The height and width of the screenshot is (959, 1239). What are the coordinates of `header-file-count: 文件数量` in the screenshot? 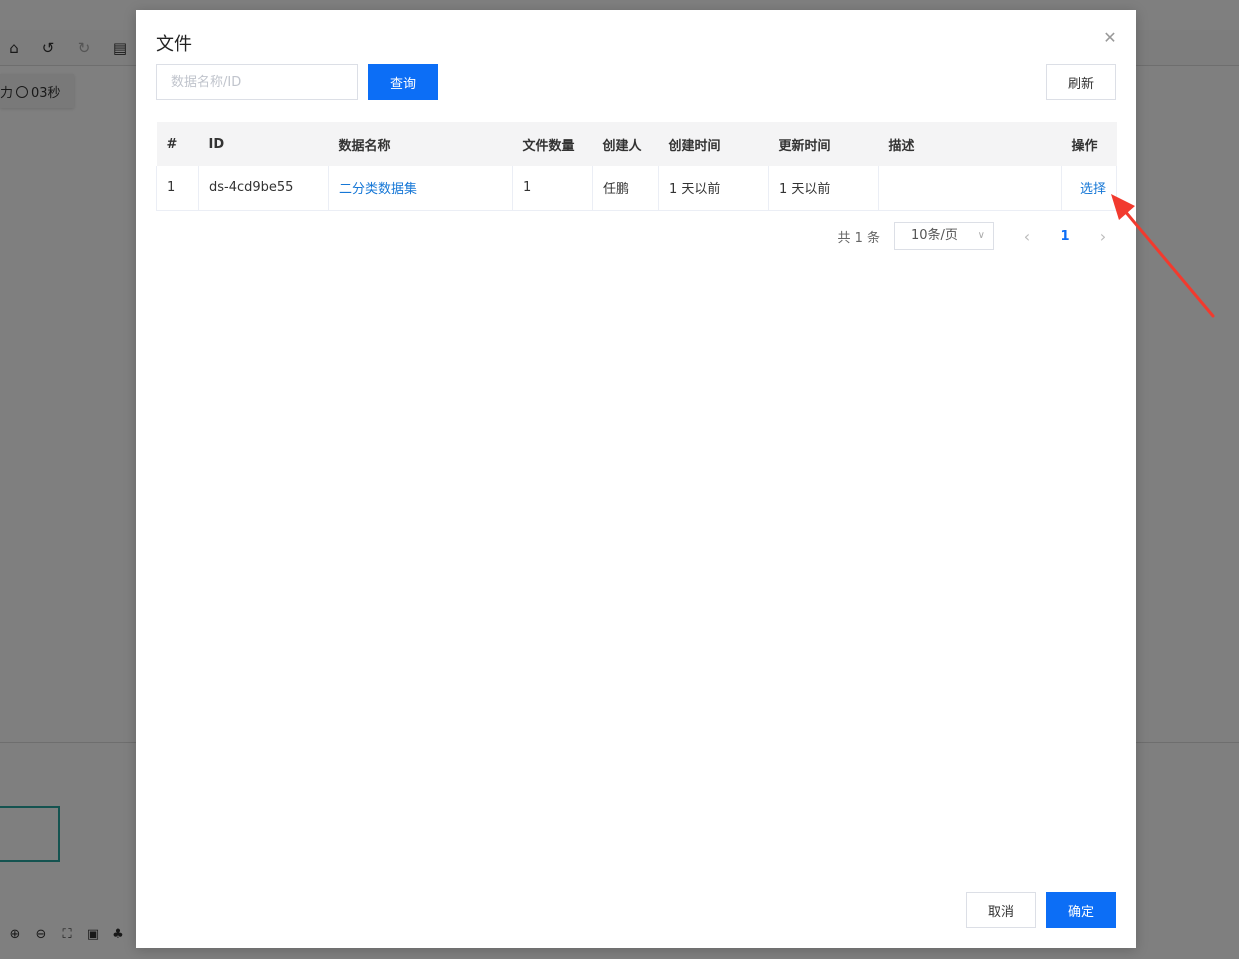 It's located at (552, 144).